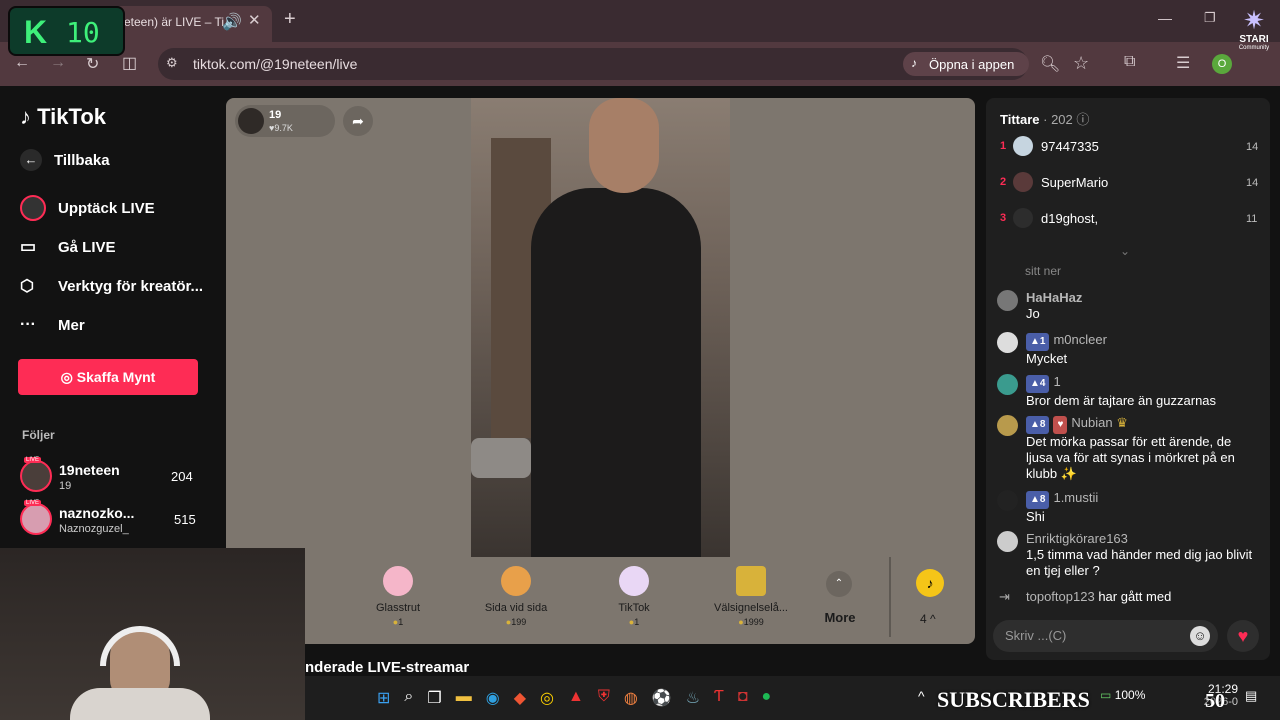 The height and width of the screenshot is (720, 1280). I want to click on gift-item: Välsignelselå... ●1999, so click(751, 596).